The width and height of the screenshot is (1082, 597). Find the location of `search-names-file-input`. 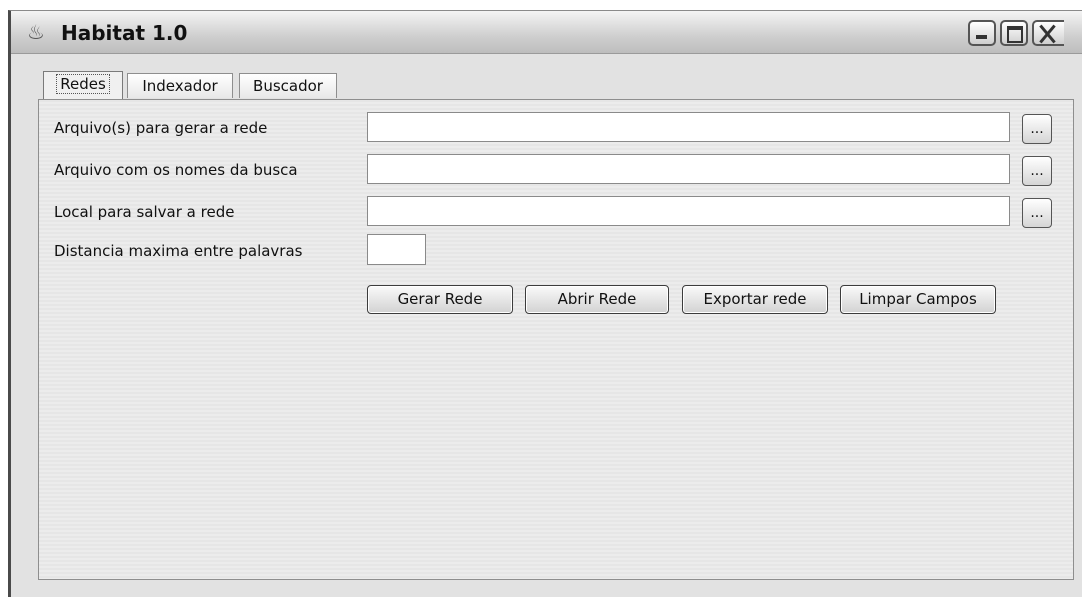

search-names-file-input is located at coordinates (688, 169).